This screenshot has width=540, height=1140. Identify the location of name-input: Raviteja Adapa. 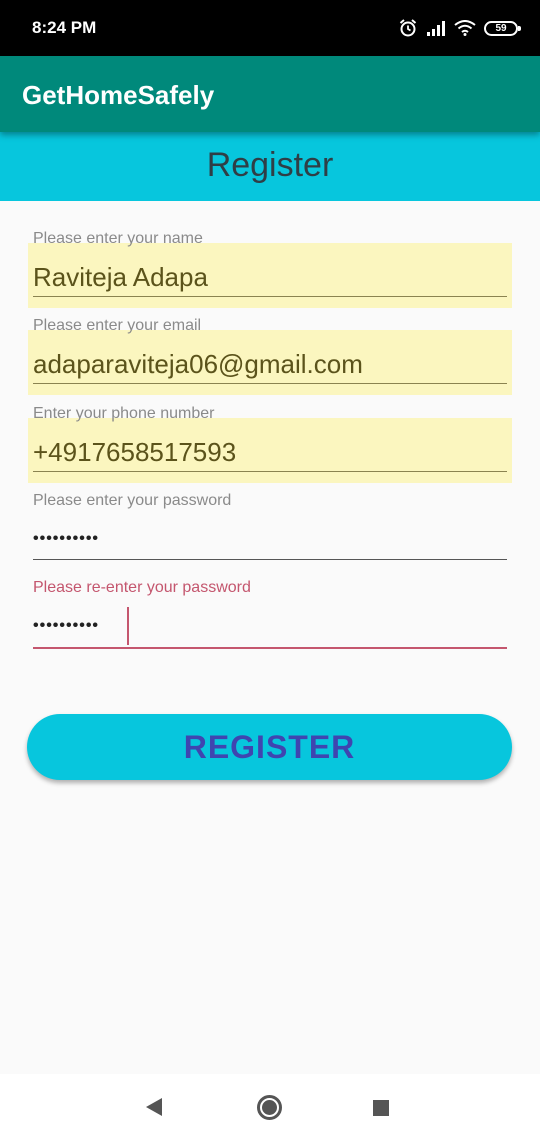
(120, 277).